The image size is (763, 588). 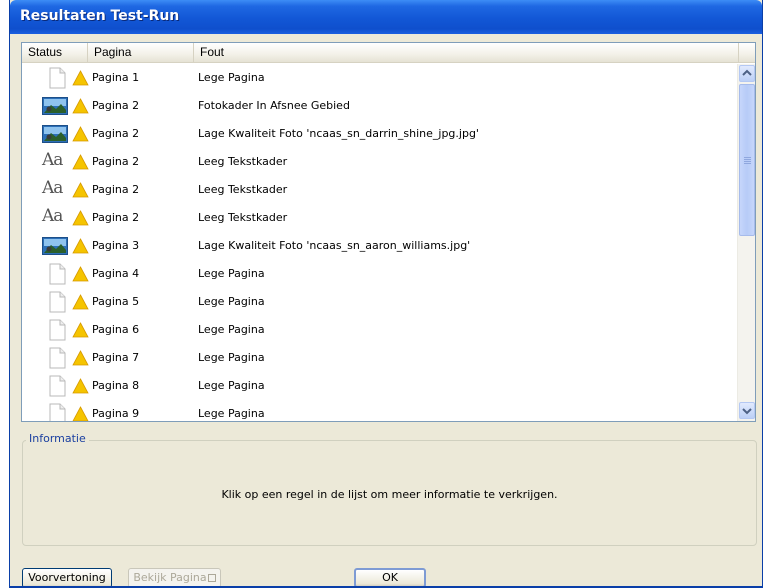 What do you see at coordinates (116, 273) in the screenshot?
I see `pagina-cell: Pagina 4` at bounding box center [116, 273].